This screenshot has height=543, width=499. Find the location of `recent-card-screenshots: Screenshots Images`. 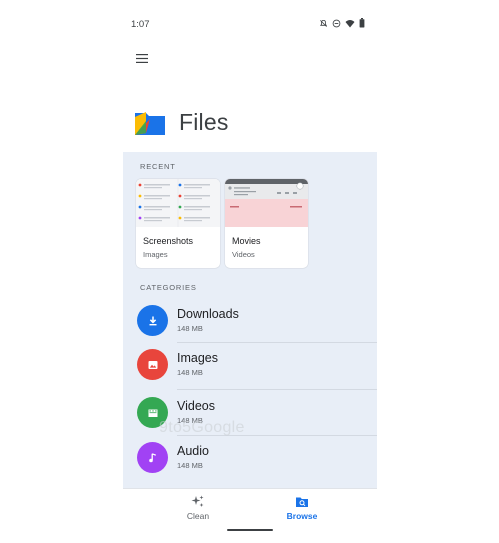

recent-card-screenshots: Screenshots Images is located at coordinates (178, 223).